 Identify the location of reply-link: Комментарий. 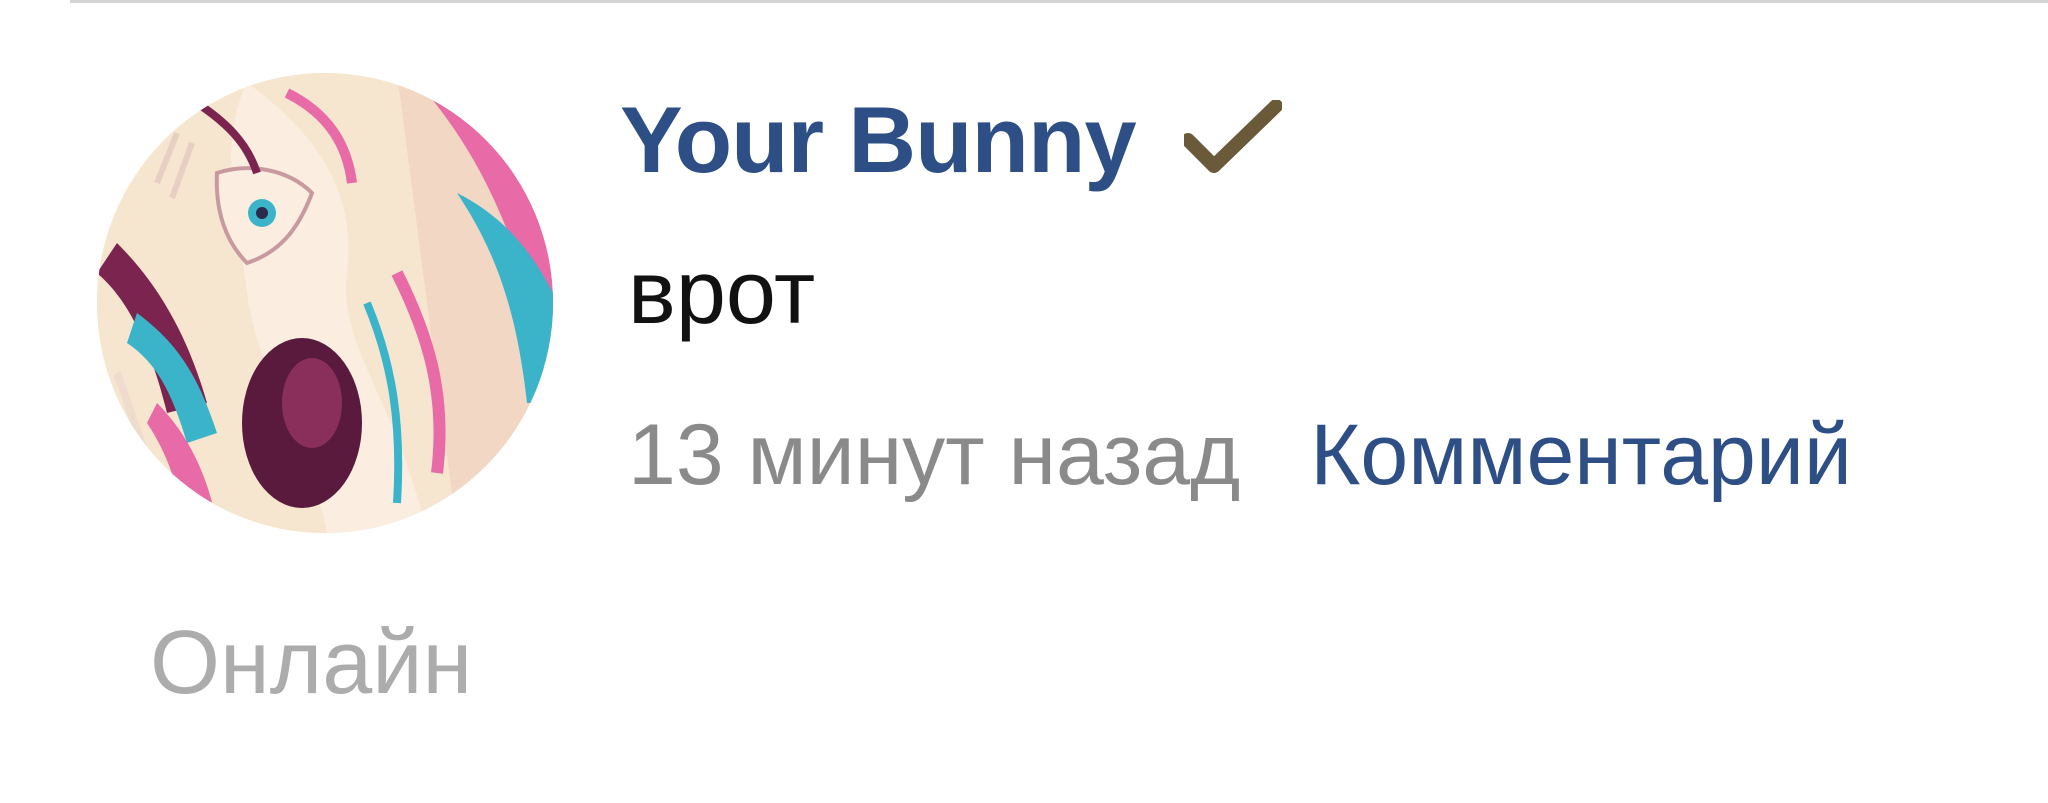
(1581, 455).